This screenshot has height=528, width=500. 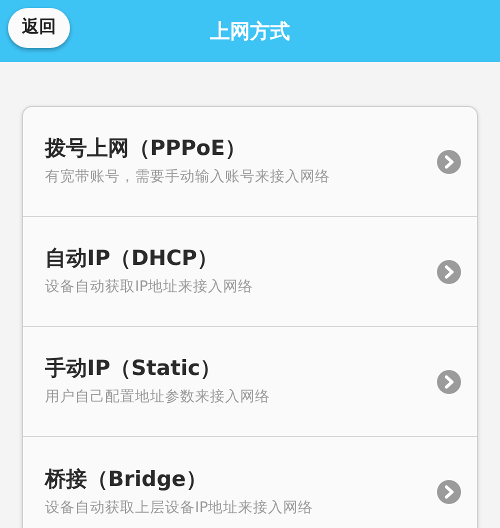 I want to click on option-description: 有宽带账号，需要手动输入账号来接入网络, so click(x=188, y=178).